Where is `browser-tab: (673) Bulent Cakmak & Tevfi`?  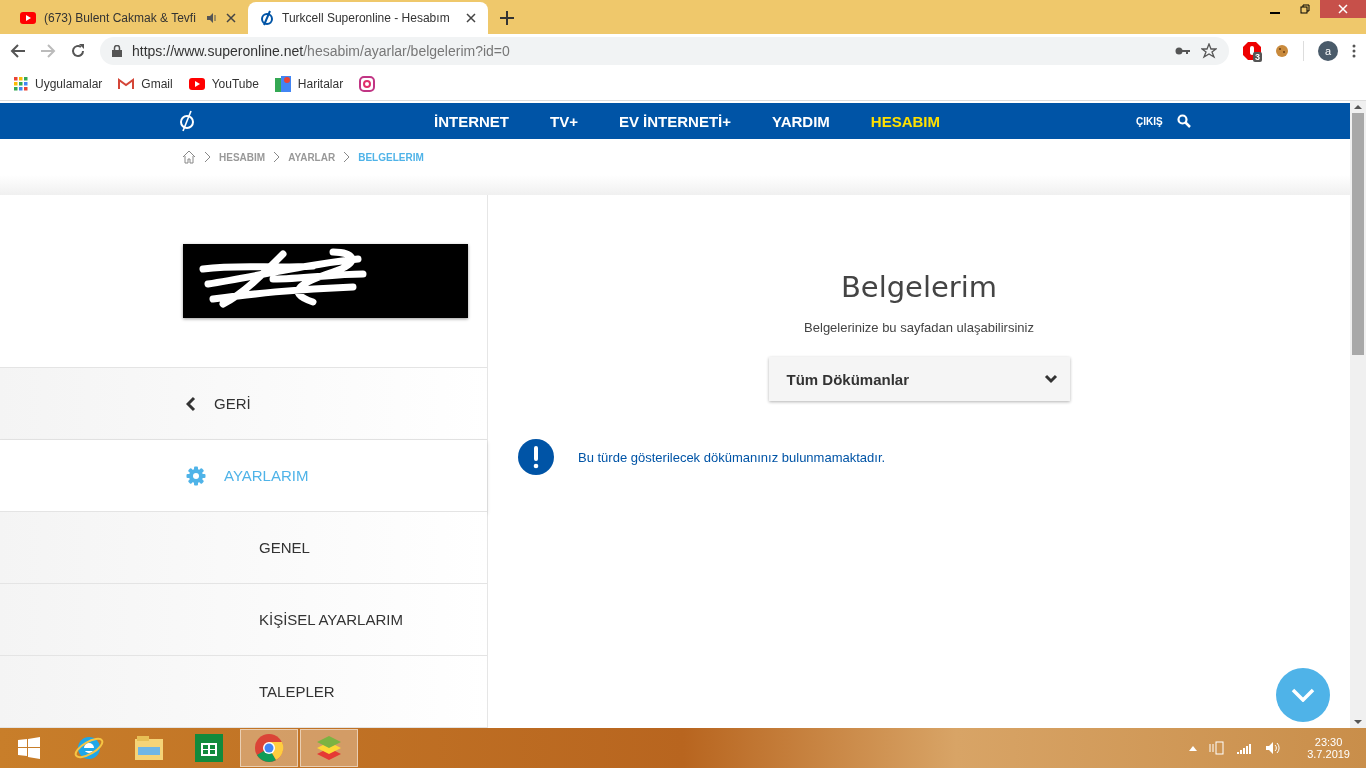 browser-tab: (673) Bulent Cakmak & Tevfi is located at coordinates (128, 18).